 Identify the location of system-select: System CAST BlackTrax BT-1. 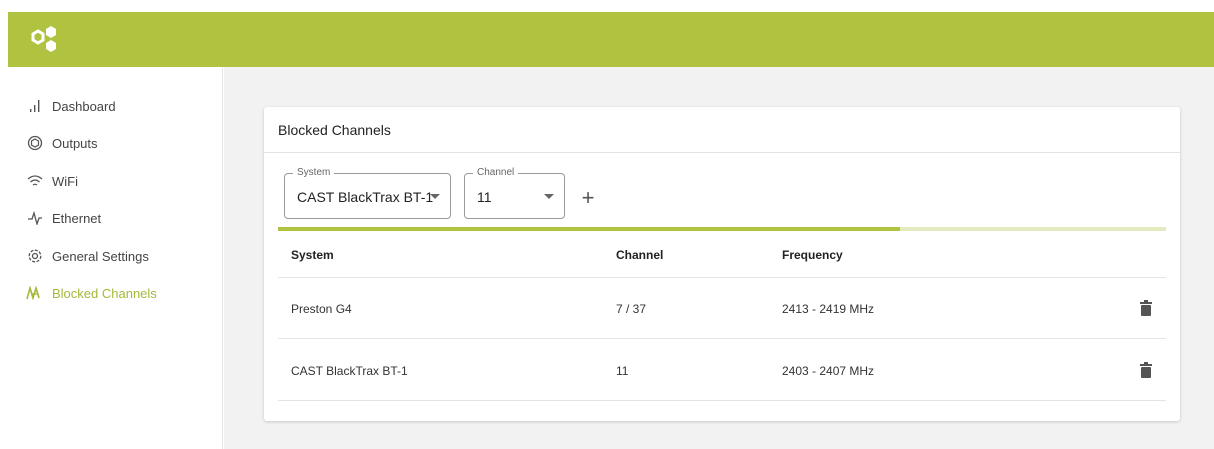
(367, 193).